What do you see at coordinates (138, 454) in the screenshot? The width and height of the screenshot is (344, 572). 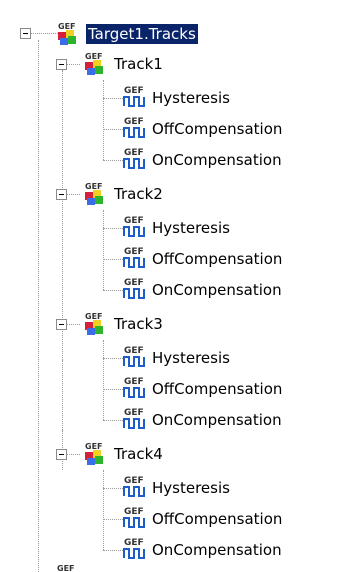 I see `track-label: Track4` at bounding box center [138, 454].